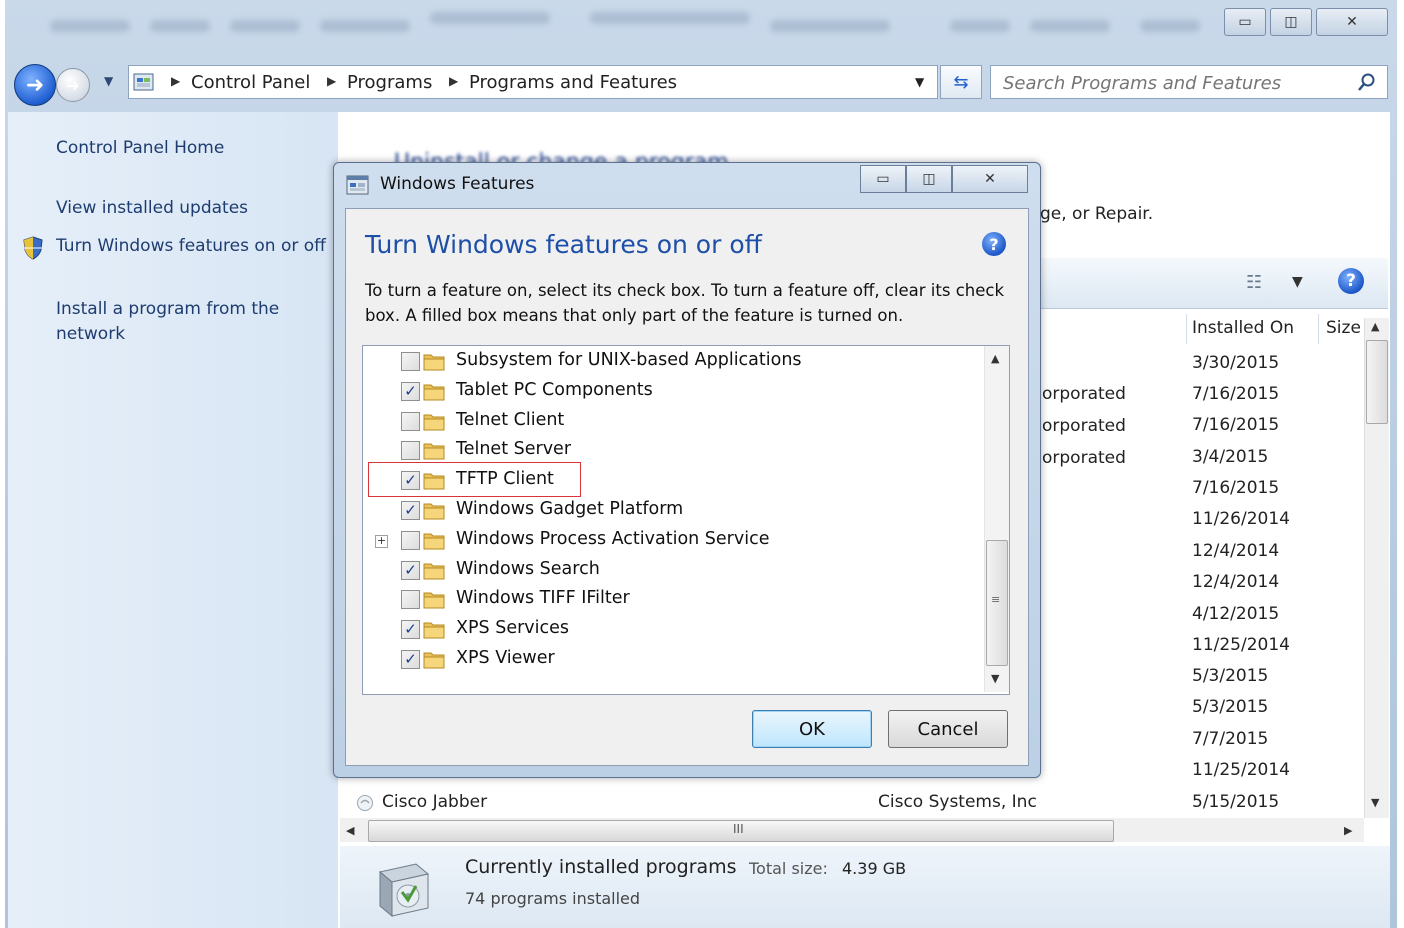 Image resolution: width=1404 pixels, height=928 pixels. What do you see at coordinates (673, 422) in the screenshot?
I see `feature-row: Telnet Client` at bounding box center [673, 422].